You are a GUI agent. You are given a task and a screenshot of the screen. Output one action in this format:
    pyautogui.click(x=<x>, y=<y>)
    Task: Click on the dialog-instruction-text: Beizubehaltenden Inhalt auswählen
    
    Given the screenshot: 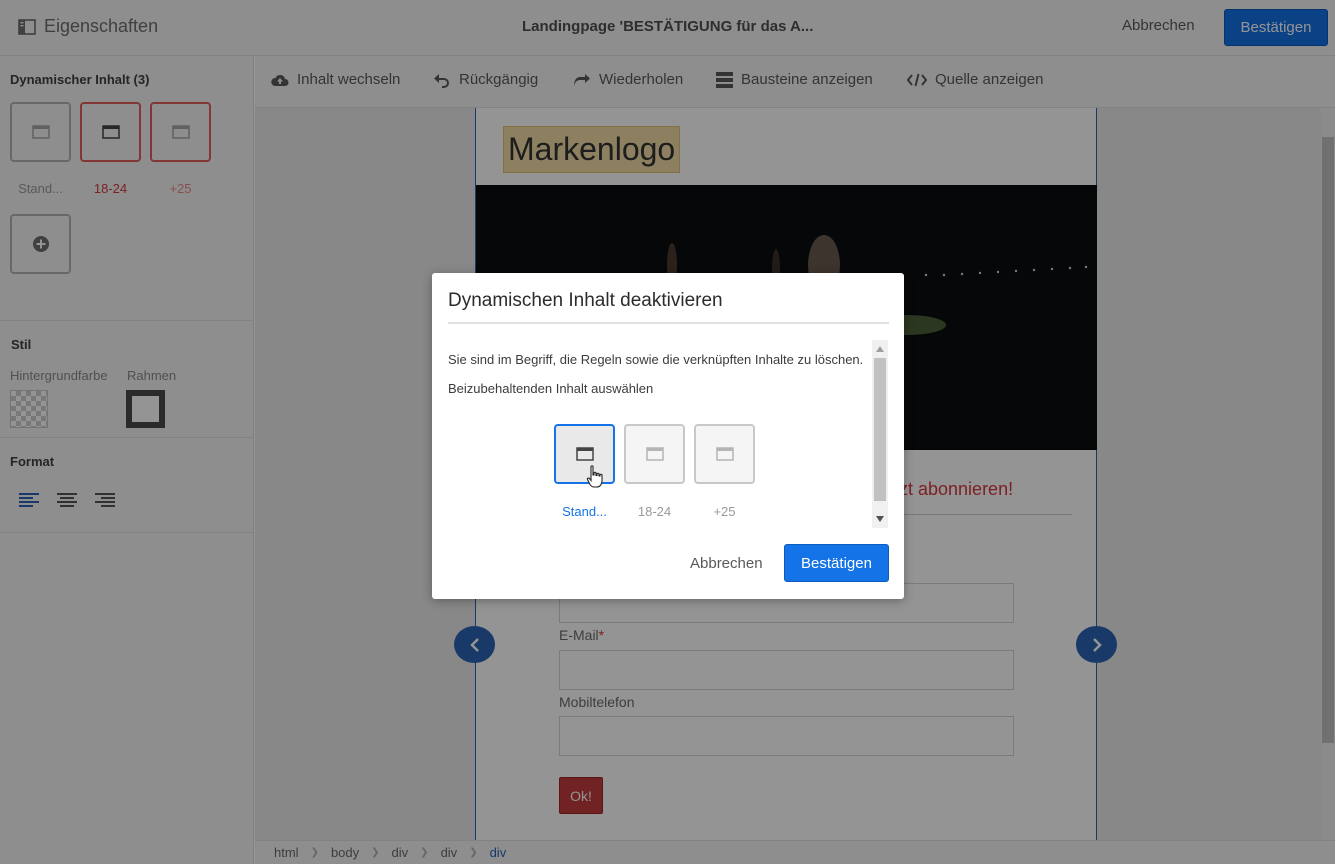 What is the action you would take?
    pyautogui.click(x=551, y=388)
    